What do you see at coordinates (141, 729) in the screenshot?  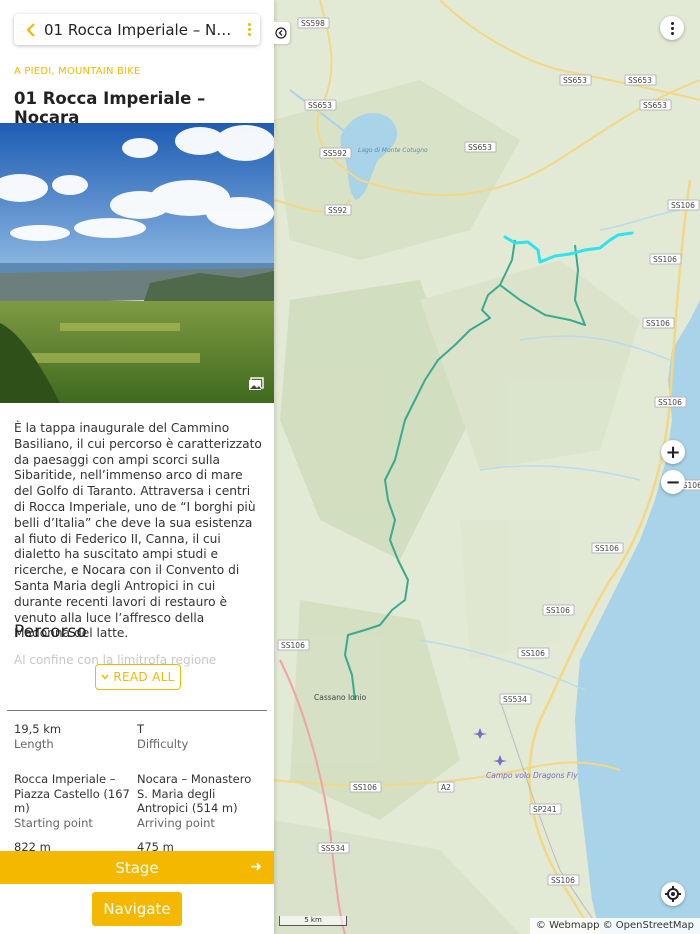 I see `stat-value: T` at bounding box center [141, 729].